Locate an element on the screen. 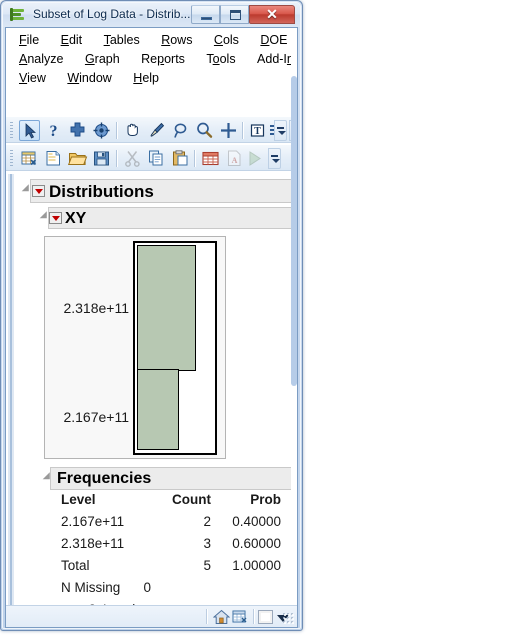 This screenshot has height=635, width=532. open-folder-icon is located at coordinates (77, 158).